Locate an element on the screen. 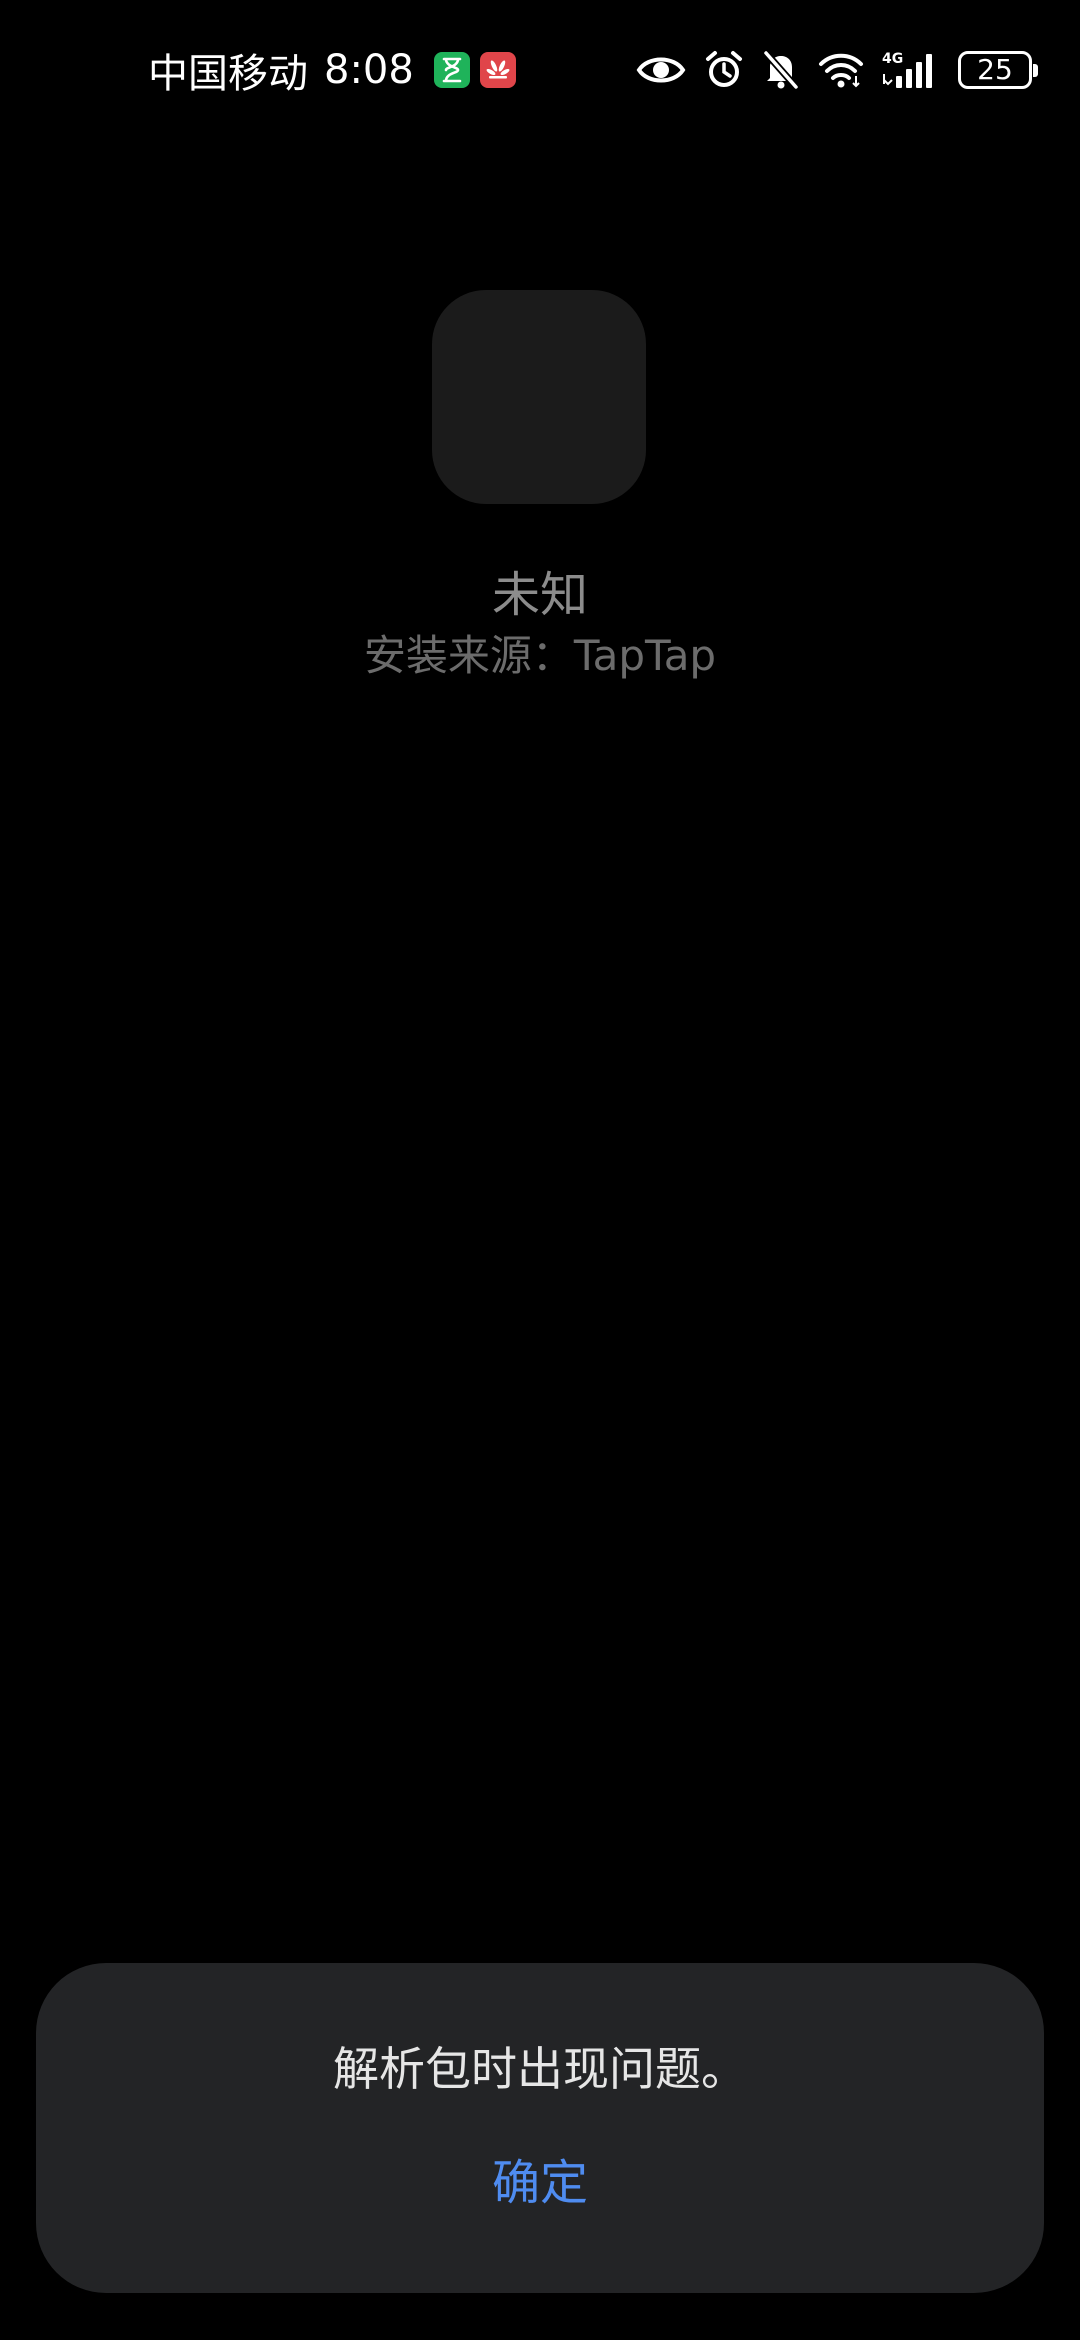 The image size is (1080, 2340). dialog-message: 解析包时出现问题。 is located at coordinates (540, 2069).